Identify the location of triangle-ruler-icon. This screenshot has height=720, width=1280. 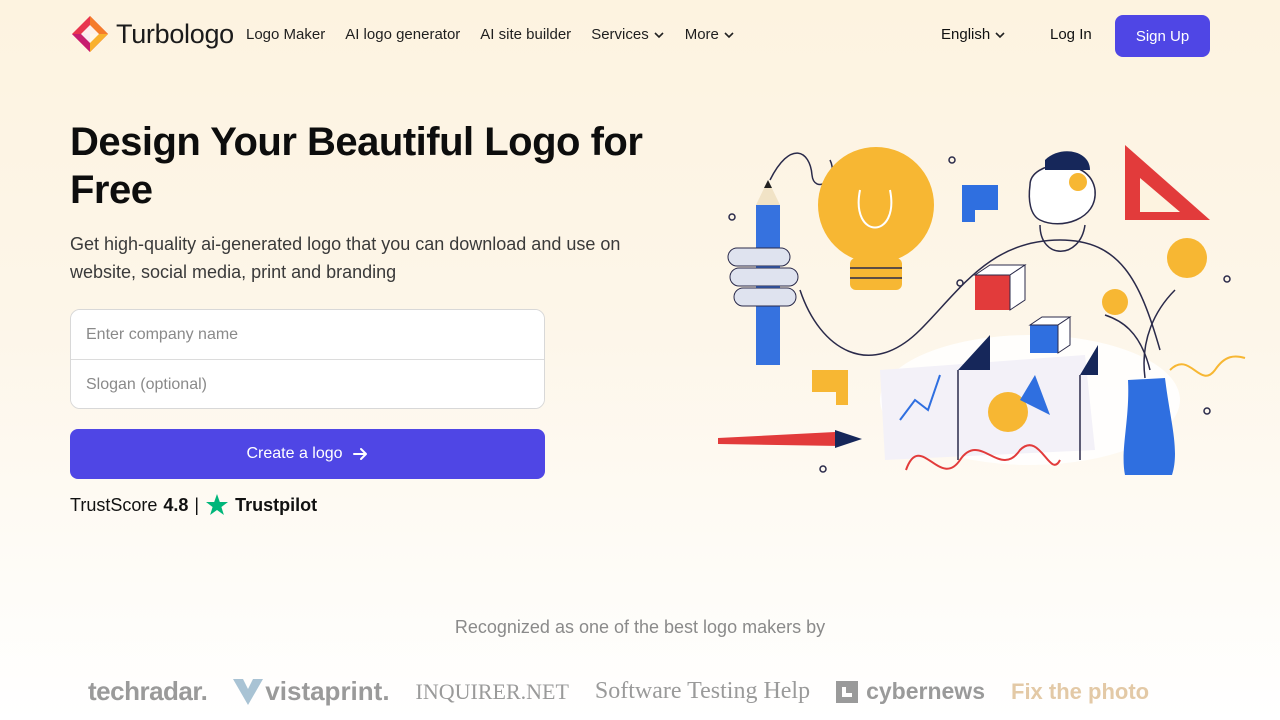
(1167, 182).